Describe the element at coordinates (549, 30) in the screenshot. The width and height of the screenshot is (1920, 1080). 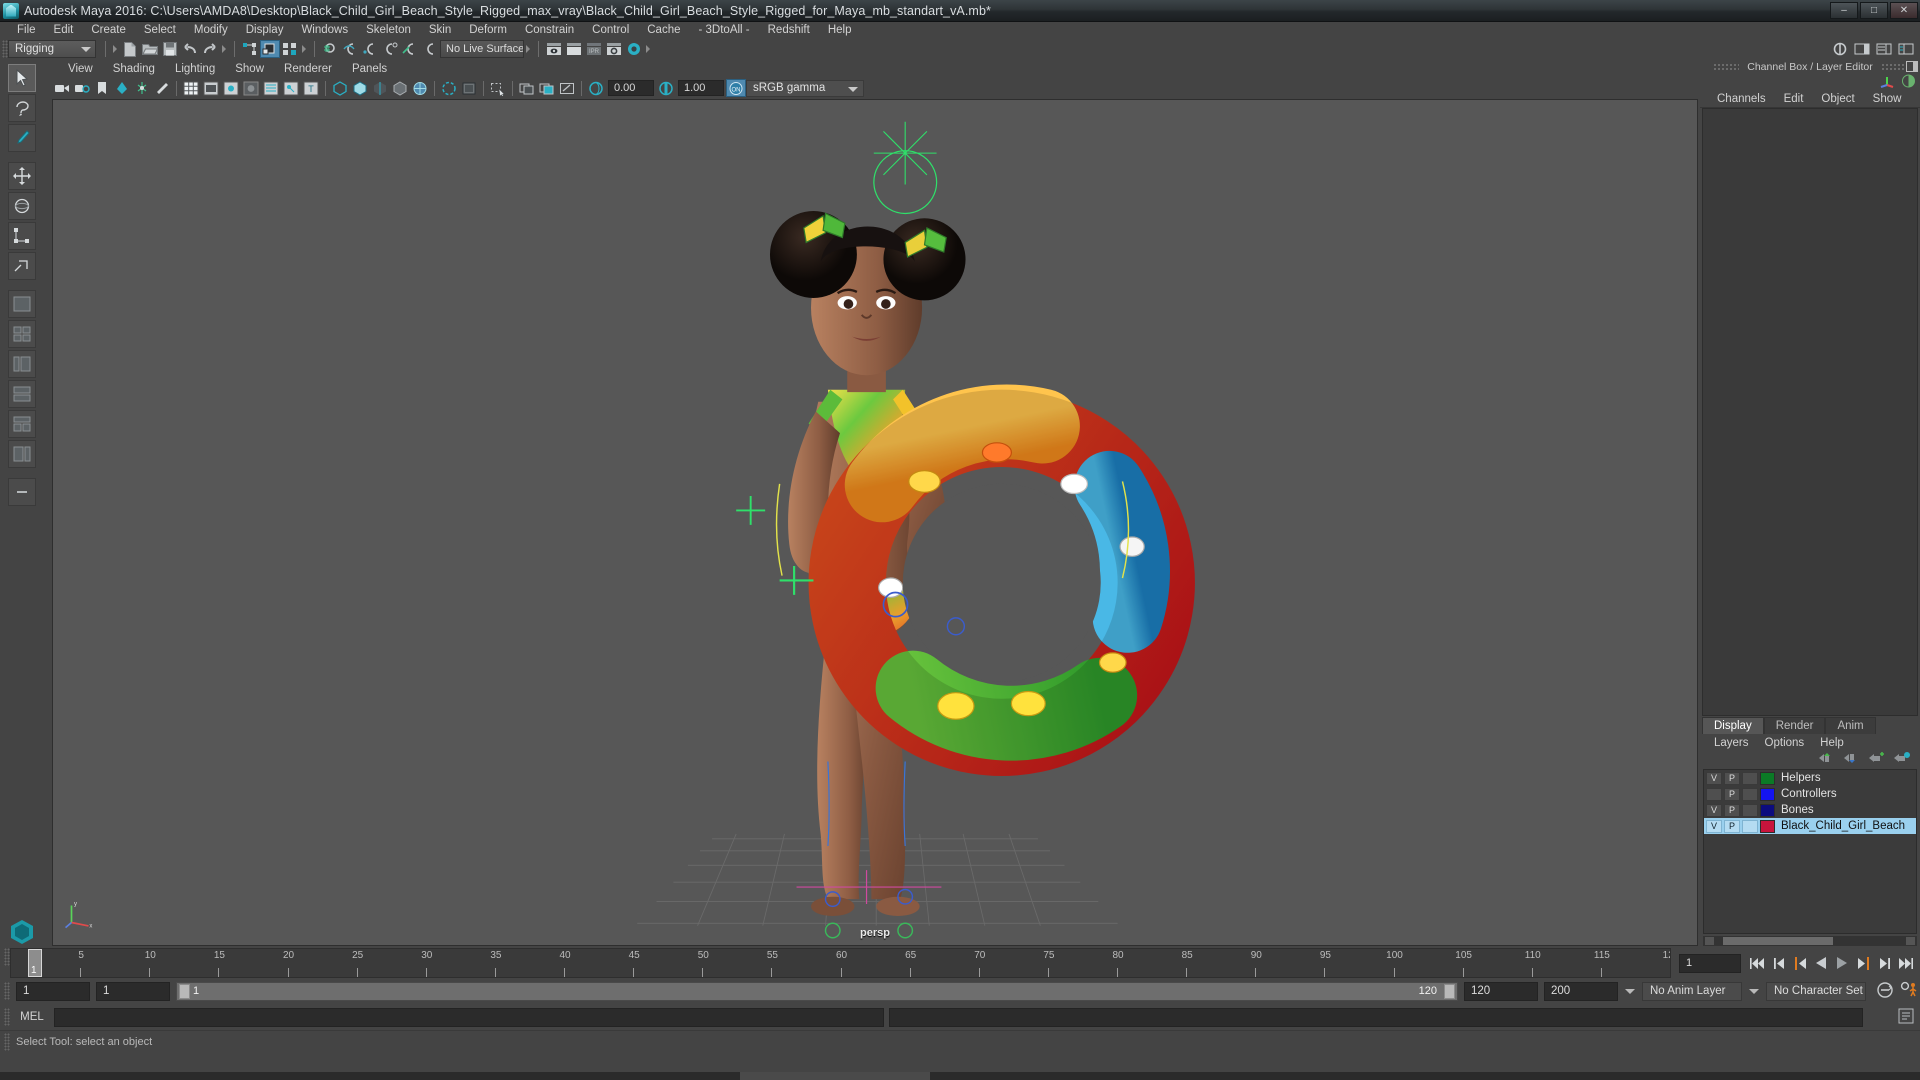
I see `menu-constrain: Constrain` at that location.